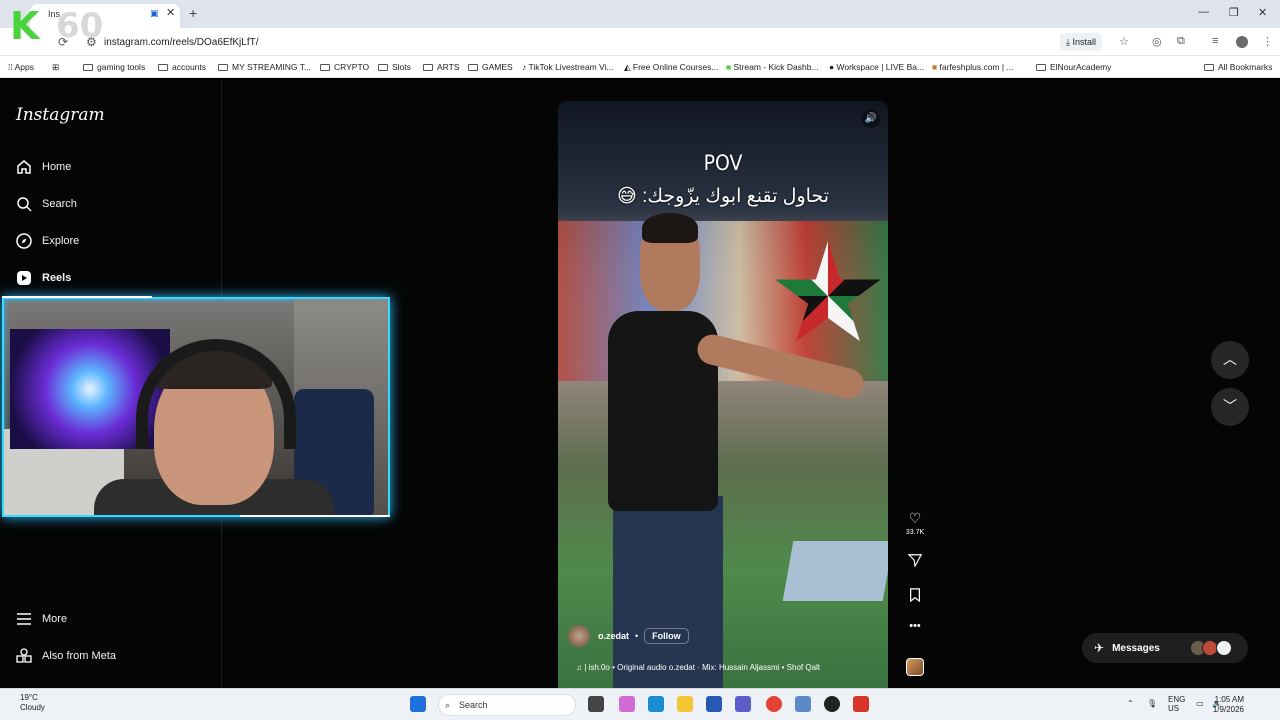 The width and height of the screenshot is (1280, 720). What do you see at coordinates (915, 518) in the screenshot?
I see `heart-icon: ♡` at bounding box center [915, 518].